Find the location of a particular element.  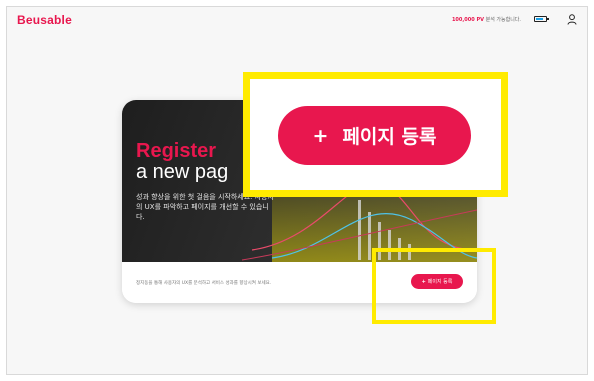

pv-status: 100,000 PV 분석 가능합니다. is located at coordinates (486, 19).